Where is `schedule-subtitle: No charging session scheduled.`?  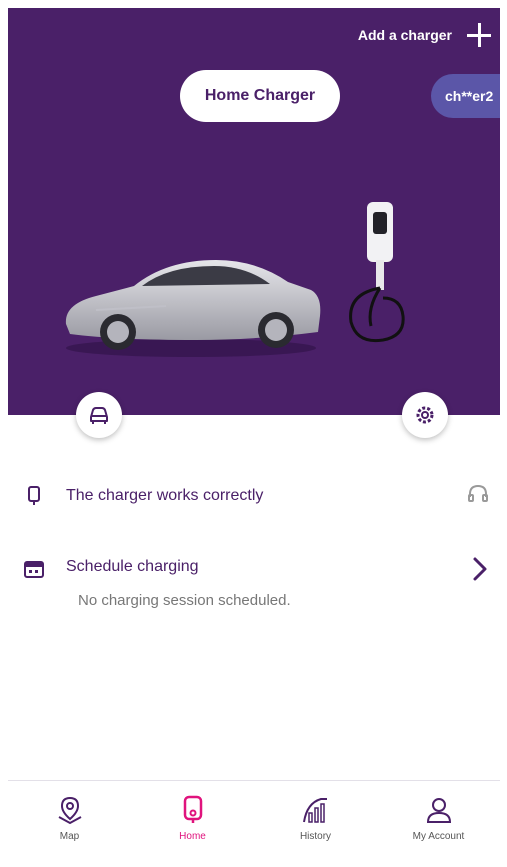
schedule-subtitle: No charging session scheduled. is located at coordinates (184, 600).